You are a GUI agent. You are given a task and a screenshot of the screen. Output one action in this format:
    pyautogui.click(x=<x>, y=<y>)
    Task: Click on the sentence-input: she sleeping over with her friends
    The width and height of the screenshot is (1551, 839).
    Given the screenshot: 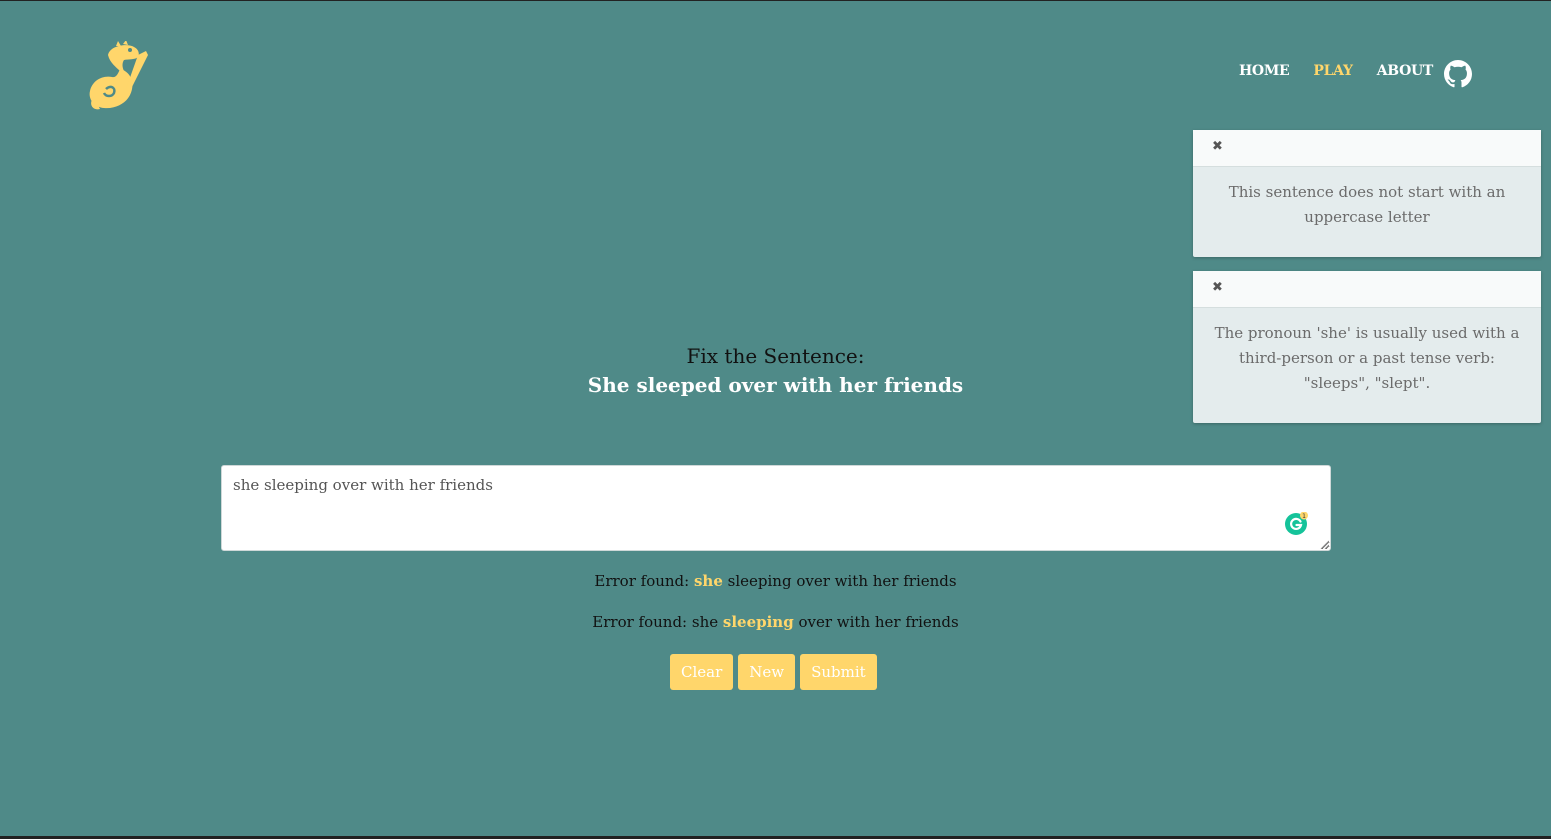 What is the action you would take?
    pyautogui.click(x=776, y=508)
    